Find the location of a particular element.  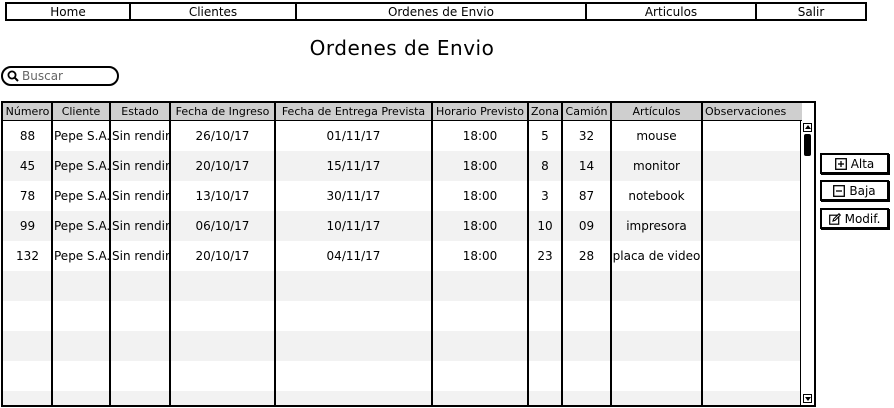

nav-clientes: Clientes is located at coordinates (214, 11).